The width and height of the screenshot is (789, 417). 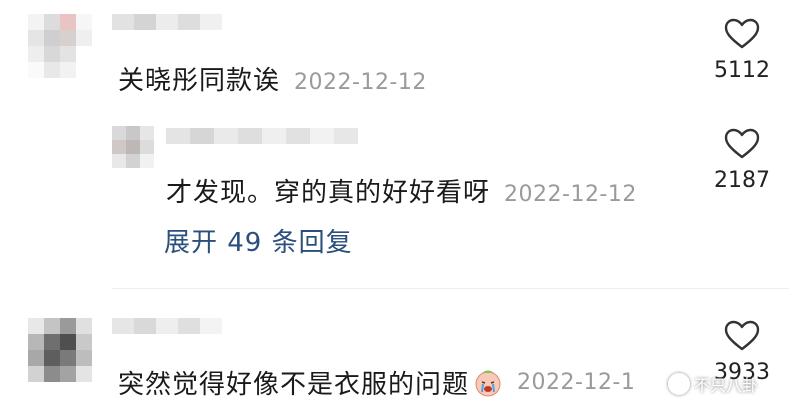 I want to click on comment-text: 突然觉得好像不是衣服的问题, so click(x=294, y=385).